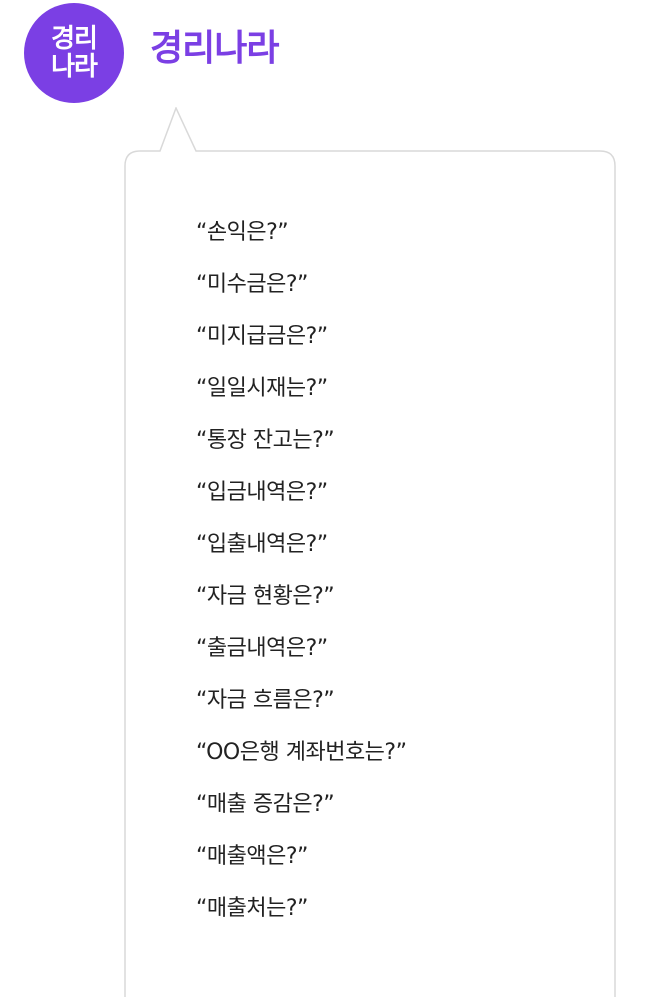 The image size is (672, 997). I want to click on brand-avatar-line1: 경리, so click(74, 39).